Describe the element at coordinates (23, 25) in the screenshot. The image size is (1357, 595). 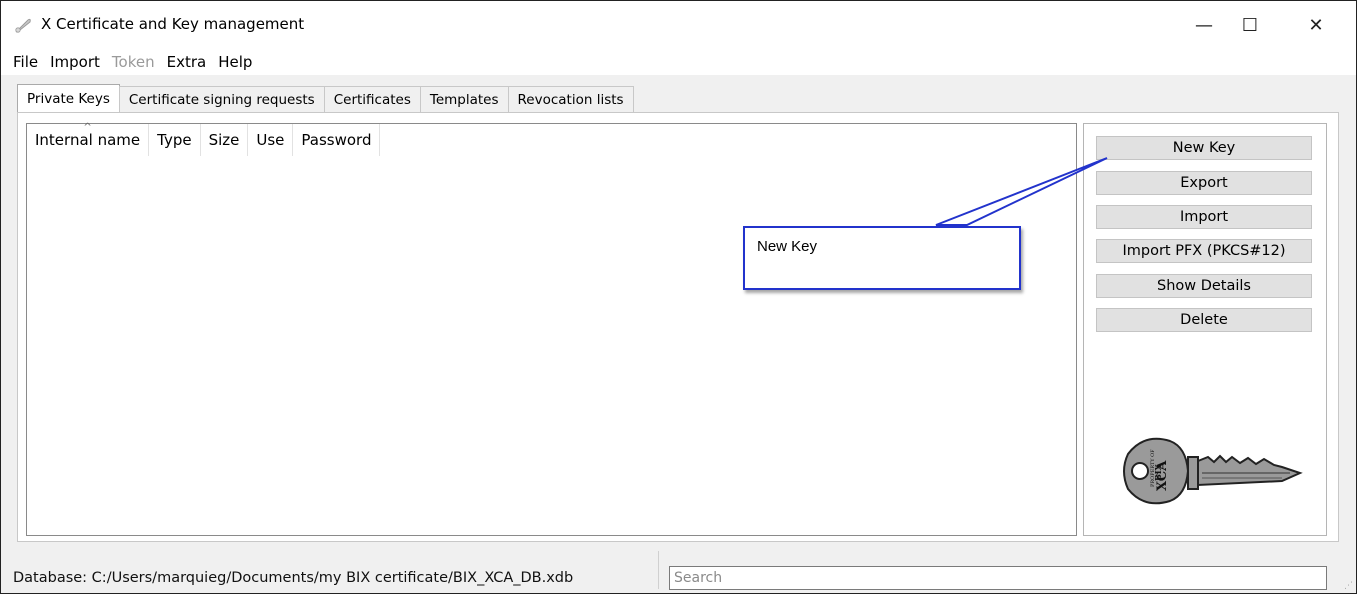
I see `app-icon` at that location.